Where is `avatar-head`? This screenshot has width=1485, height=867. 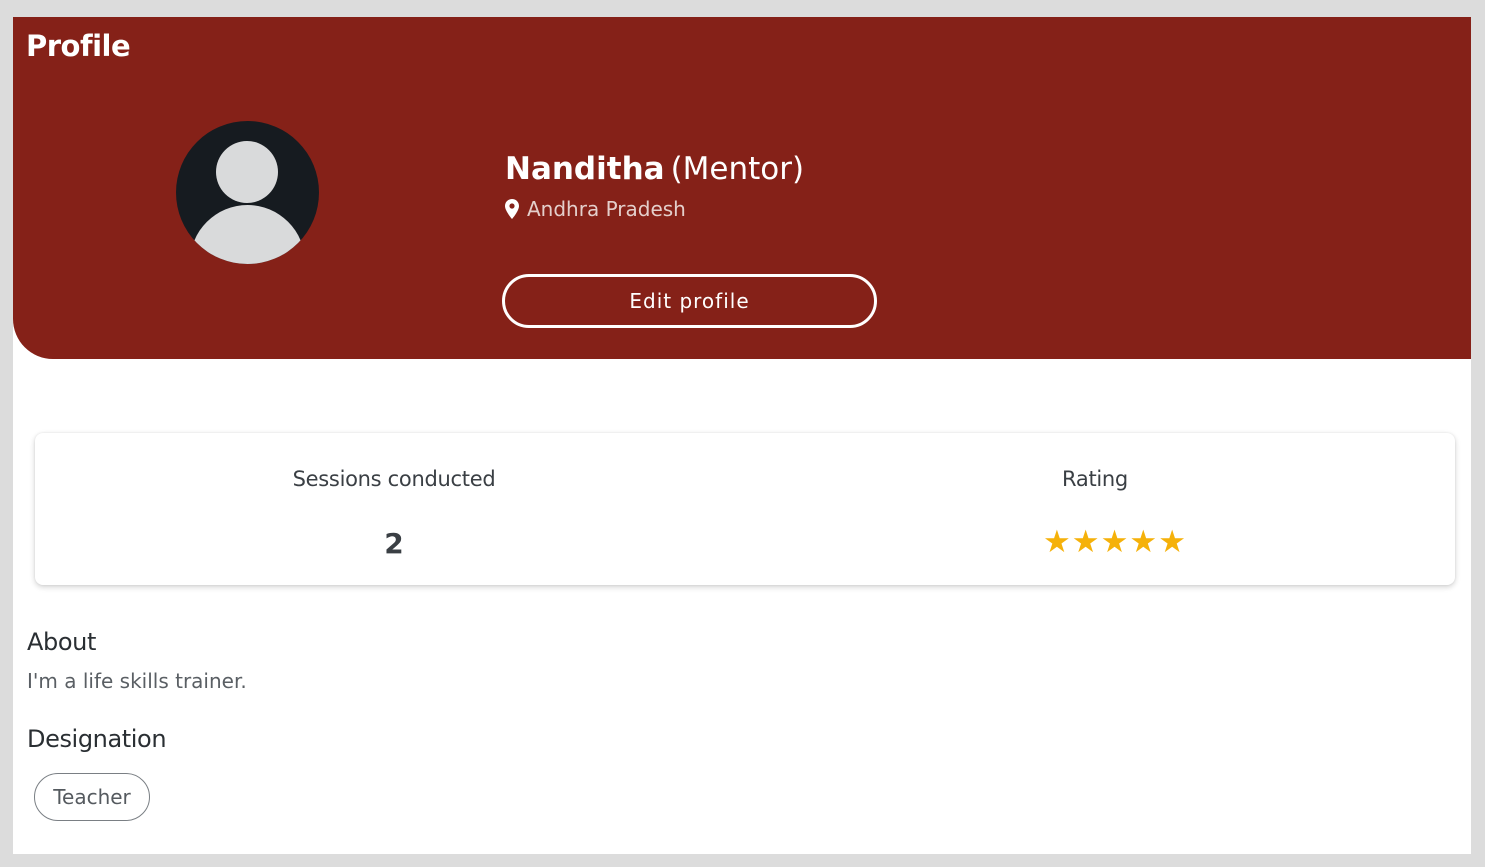
avatar-head is located at coordinates (247, 172).